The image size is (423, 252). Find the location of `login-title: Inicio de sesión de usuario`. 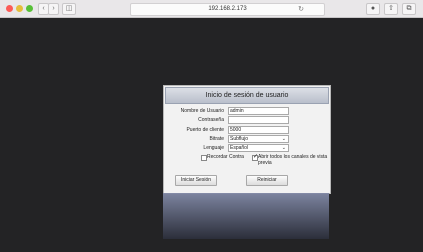

login-title: Inicio de sesión de usuario is located at coordinates (247, 95).